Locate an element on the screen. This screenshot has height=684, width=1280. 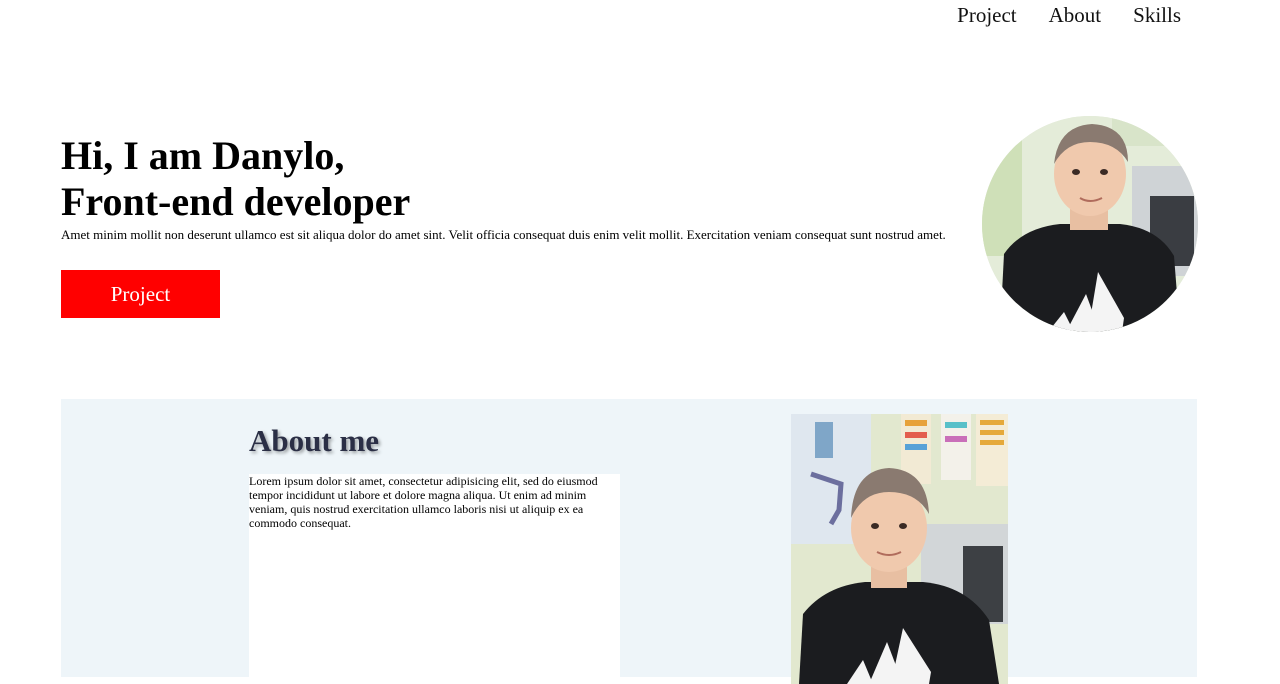
profile-avatar is located at coordinates (1090, 224).